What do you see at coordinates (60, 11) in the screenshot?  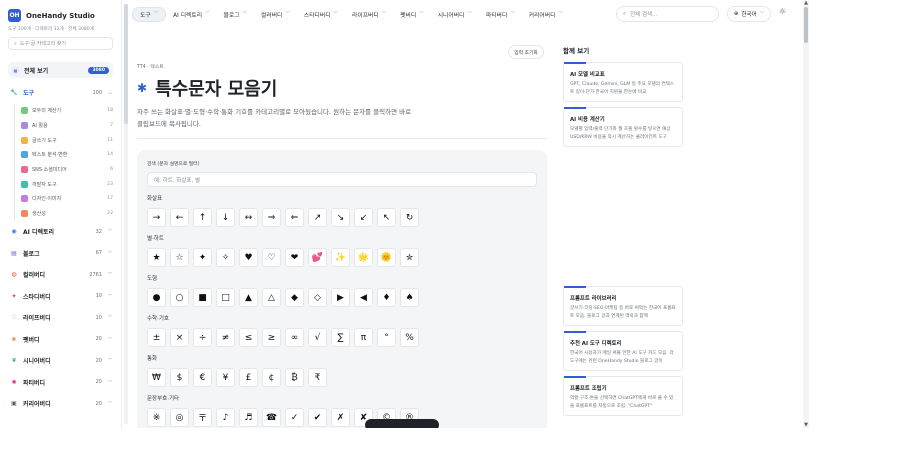 I see `brand: OH OneHandy Studio` at bounding box center [60, 11].